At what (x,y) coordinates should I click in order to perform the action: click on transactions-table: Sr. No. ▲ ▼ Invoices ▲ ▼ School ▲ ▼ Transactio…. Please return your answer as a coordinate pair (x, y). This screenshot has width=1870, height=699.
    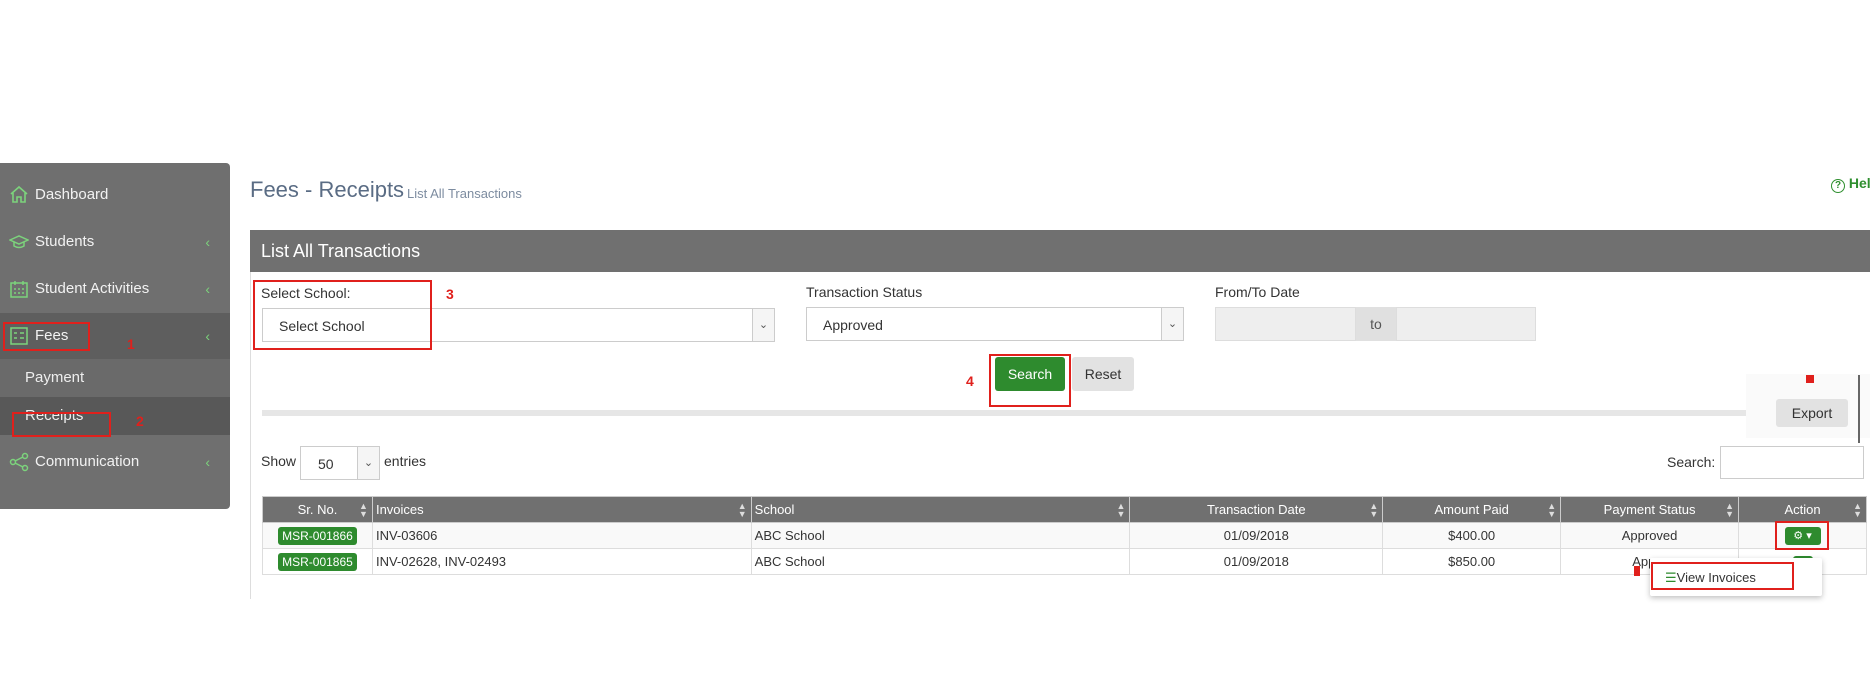
    Looking at the image, I should click on (1064, 535).